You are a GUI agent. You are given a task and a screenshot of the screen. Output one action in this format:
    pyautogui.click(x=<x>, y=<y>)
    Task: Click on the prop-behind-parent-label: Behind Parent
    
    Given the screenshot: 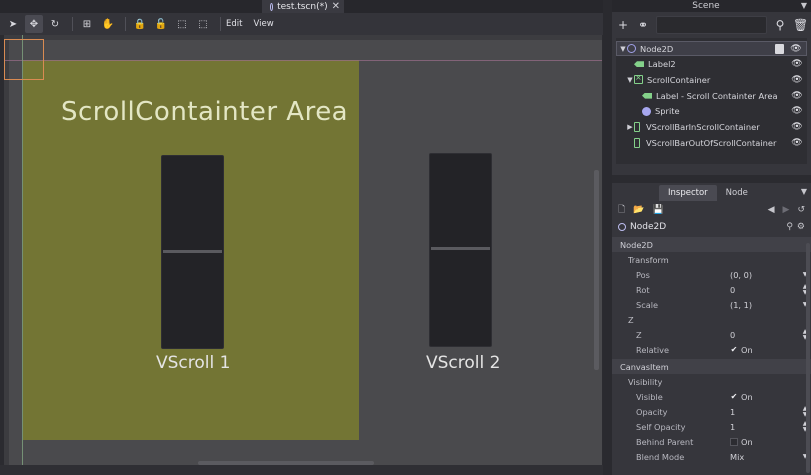 What is the action you would take?
    pyautogui.click(x=665, y=441)
    